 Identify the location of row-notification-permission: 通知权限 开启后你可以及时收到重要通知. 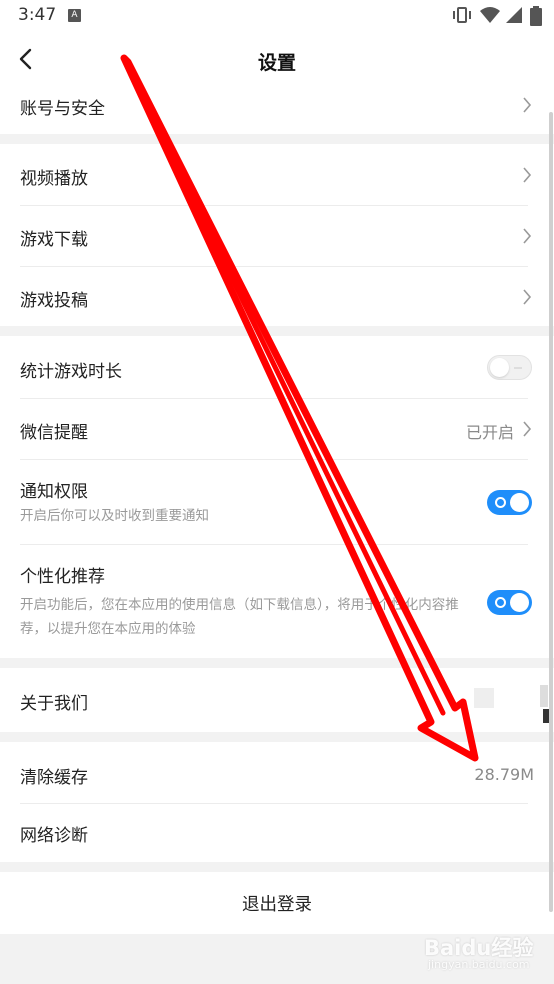
(277, 502).